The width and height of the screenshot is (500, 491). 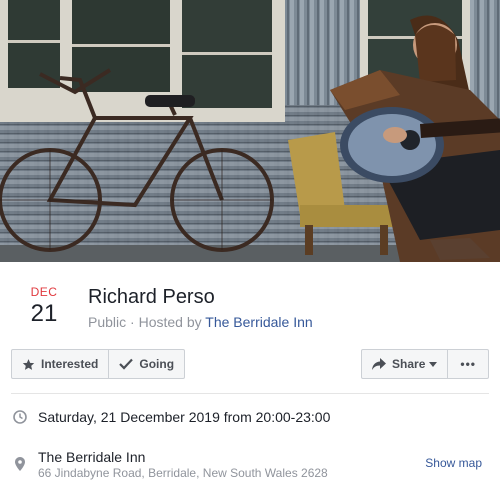 I want to click on going-button: Going, so click(x=146, y=364).